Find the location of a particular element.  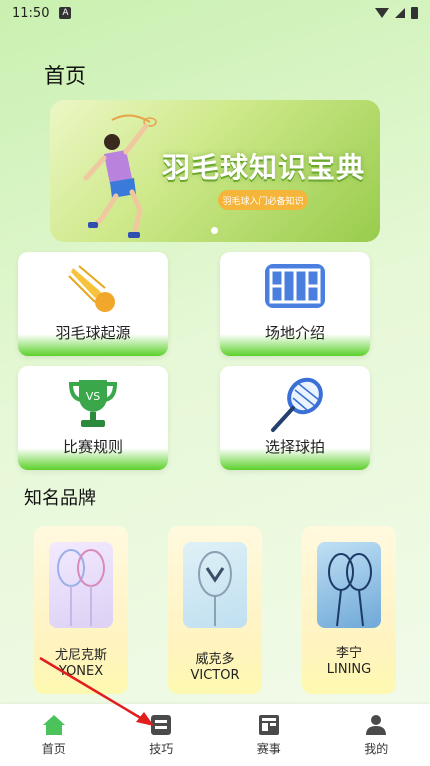

notification-icon: A is located at coordinates (65, 13).